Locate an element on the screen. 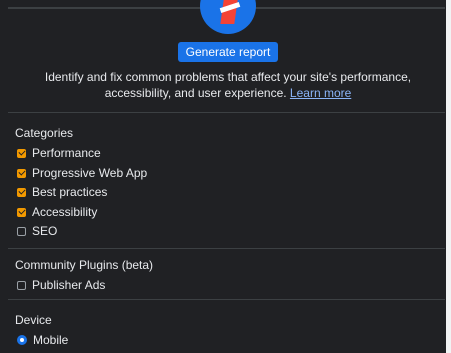 Image resolution: width=451 pixels, height=353 pixels. device-label: Mobile is located at coordinates (51, 340).